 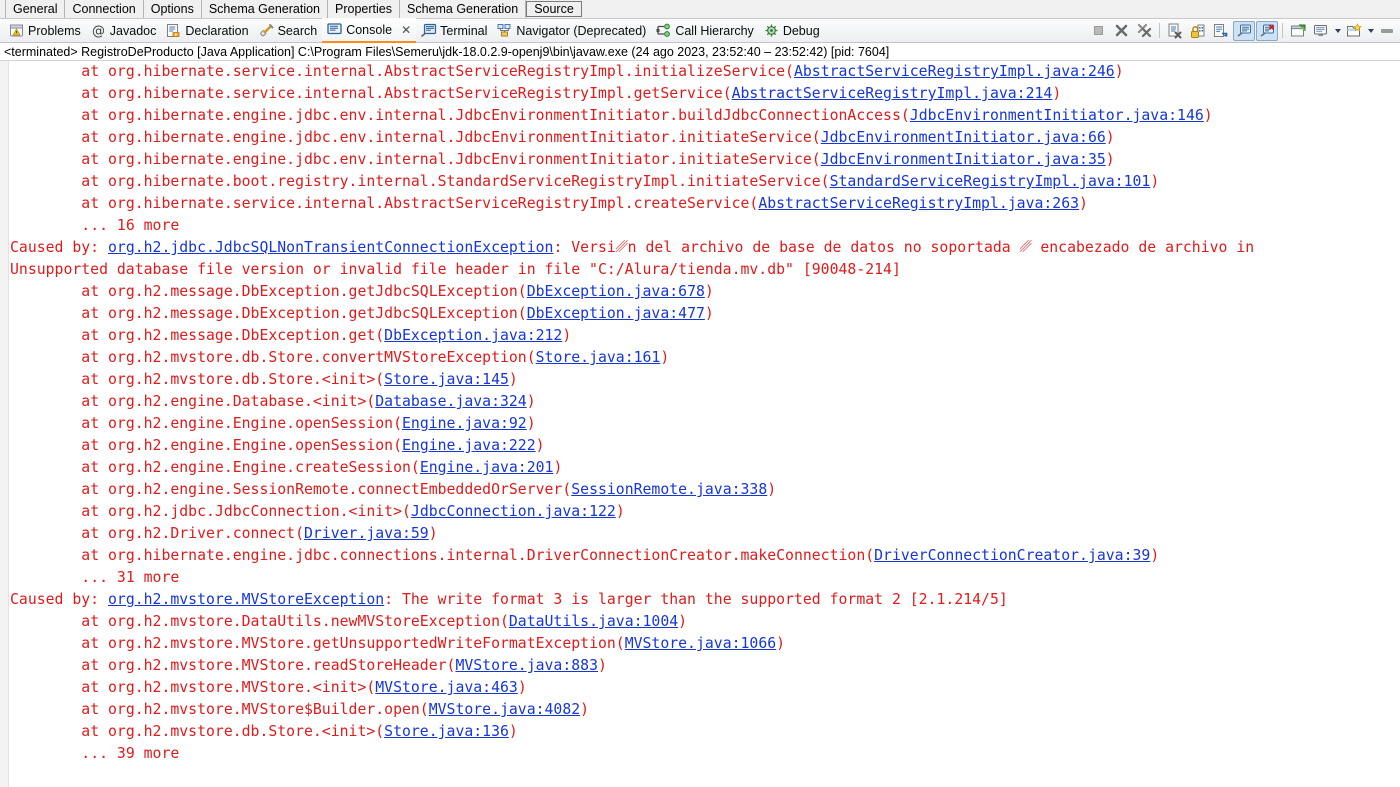 I want to click on clear-console-button, so click(x=1175, y=31).